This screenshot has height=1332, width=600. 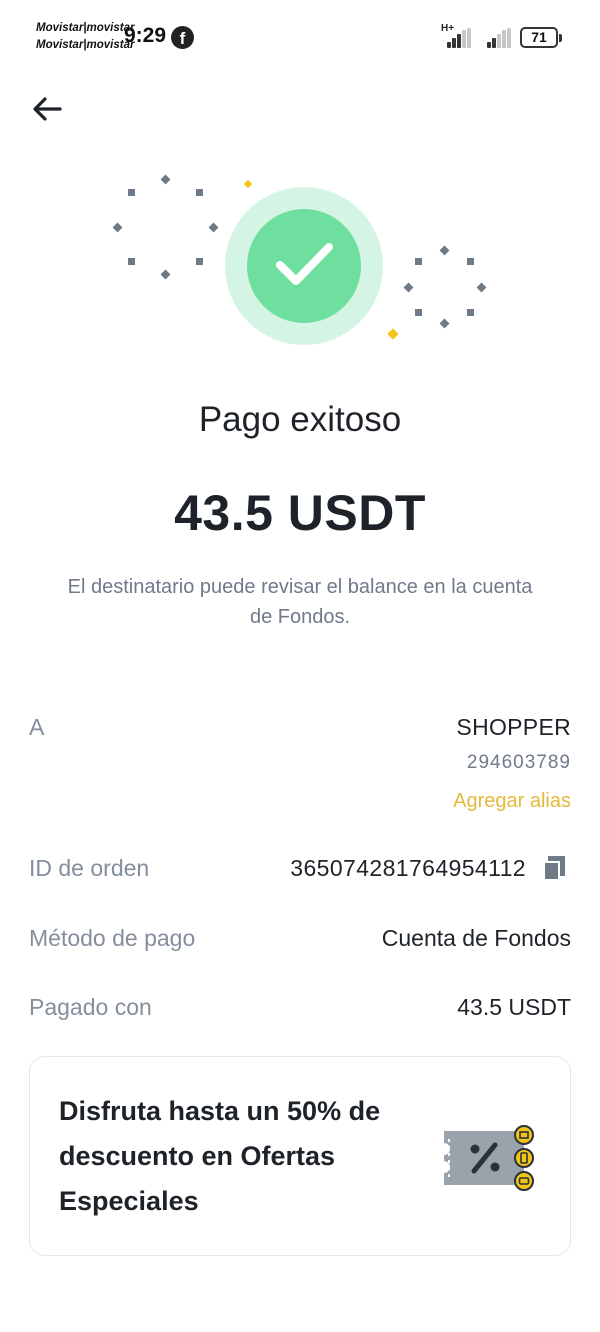 I want to click on paid-with-value: 43.5 USDT, so click(x=514, y=1007).